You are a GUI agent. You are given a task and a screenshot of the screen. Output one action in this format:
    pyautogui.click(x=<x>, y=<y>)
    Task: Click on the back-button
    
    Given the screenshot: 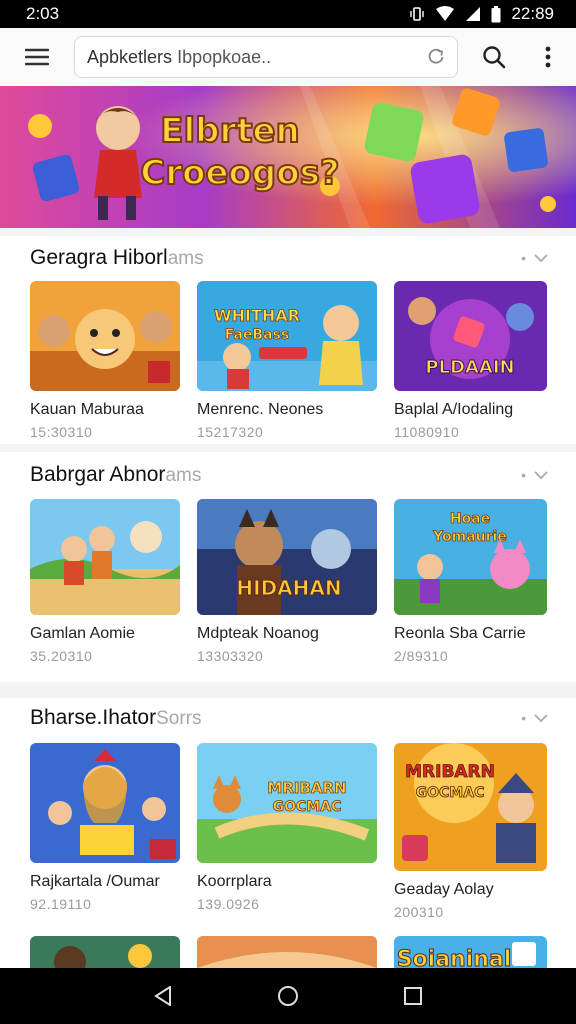 What is the action you would take?
    pyautogui.click(x=163, y=996)
    